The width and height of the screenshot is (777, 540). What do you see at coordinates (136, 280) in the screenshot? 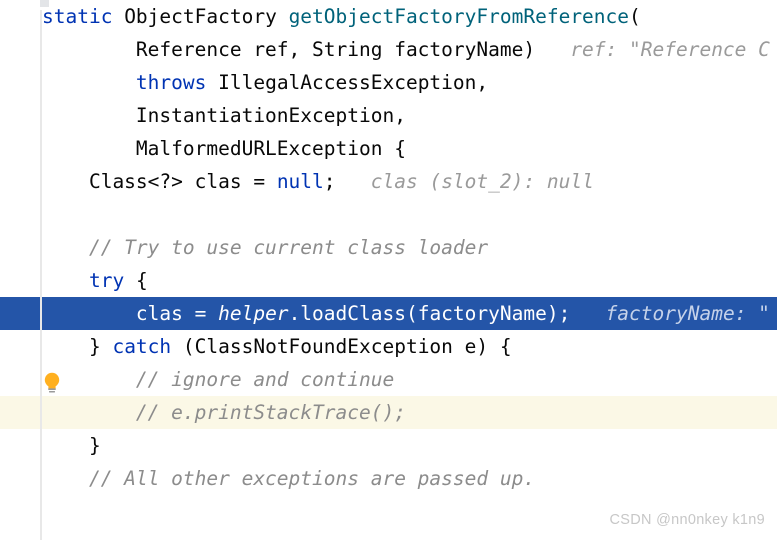
I see `code-token: {` at bounding box center [136, 280].